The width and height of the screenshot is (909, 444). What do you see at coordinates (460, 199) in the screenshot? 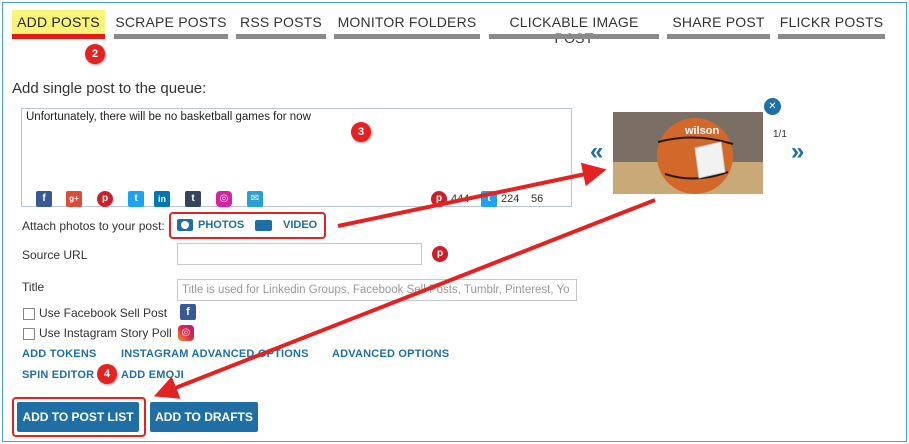
I see `pinterest-count: 444` at bounding box center [460, 199].